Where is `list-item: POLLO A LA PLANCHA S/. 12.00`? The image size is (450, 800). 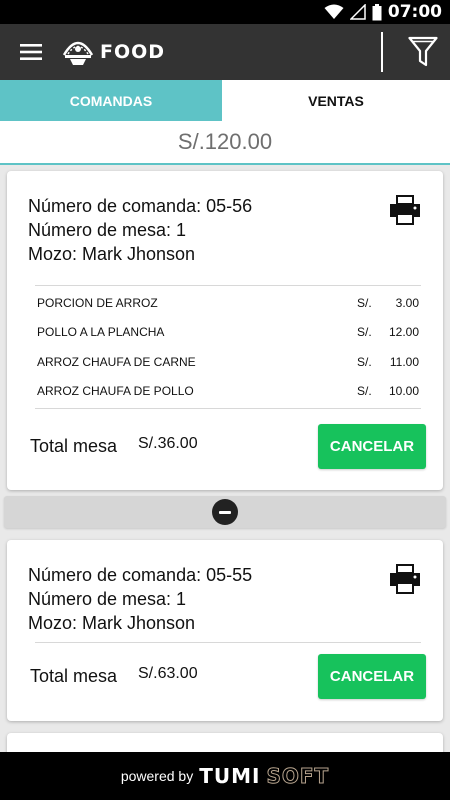 list-item: POLLO A LA PLANCHA S/. 12.00 is located at coordinates (228, 333).